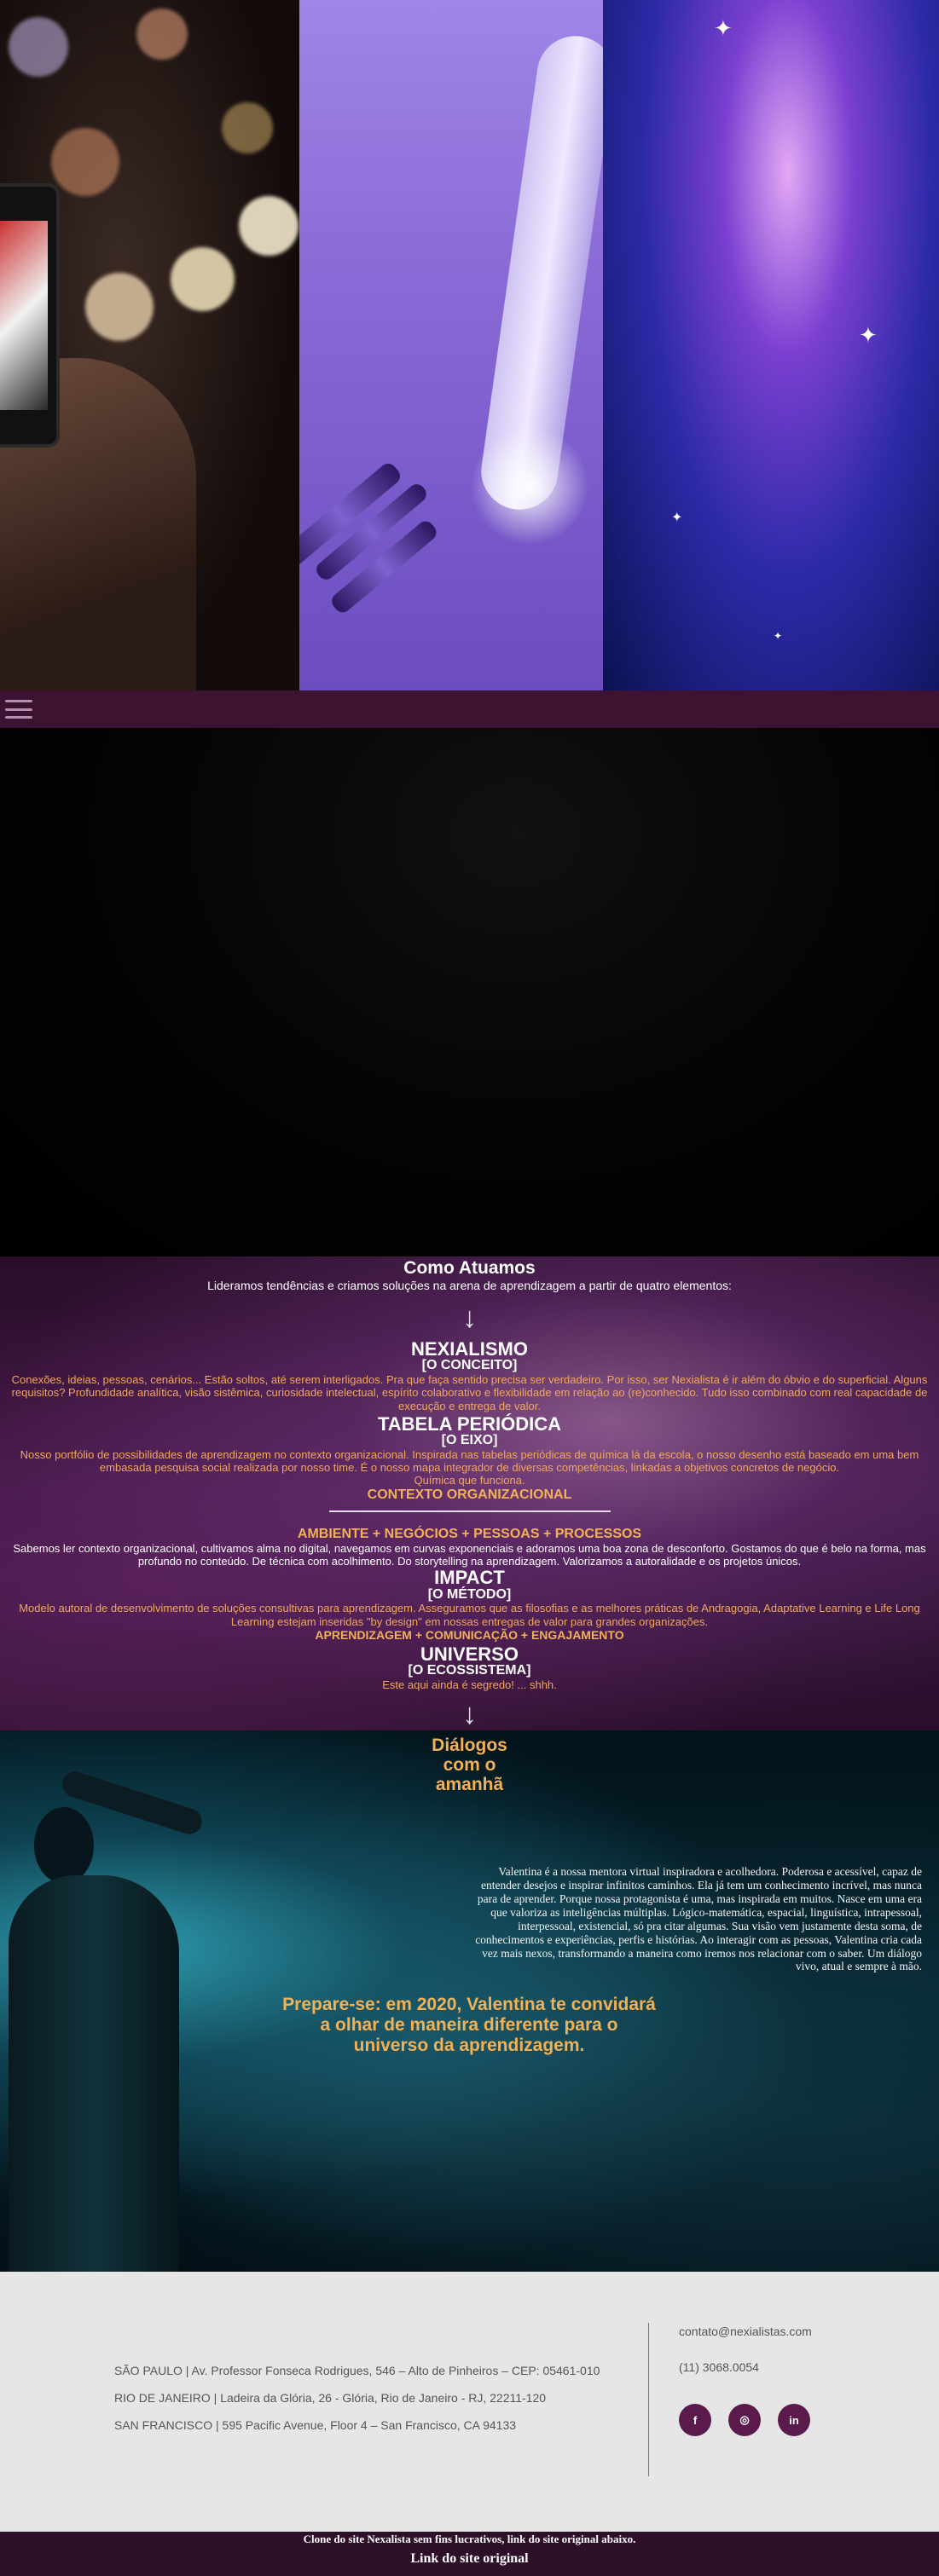 This screenshot has width=939, height=2576. Describe the element at coordinates (746, 2349) in the screenshot. I see `contact-info: contato@nexialistas.com (11) 3068.0054` at that location.